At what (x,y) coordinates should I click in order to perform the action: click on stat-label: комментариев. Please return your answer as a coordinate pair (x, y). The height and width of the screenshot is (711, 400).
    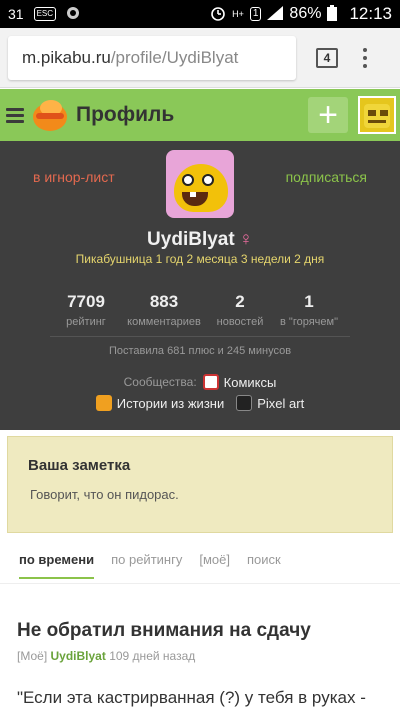
    Looking at the image, I should click on (164, 322).